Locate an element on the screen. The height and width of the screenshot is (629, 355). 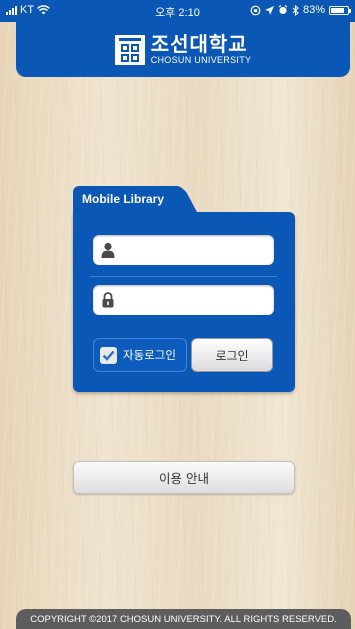
location-icon is located at coordinates (269, 10).